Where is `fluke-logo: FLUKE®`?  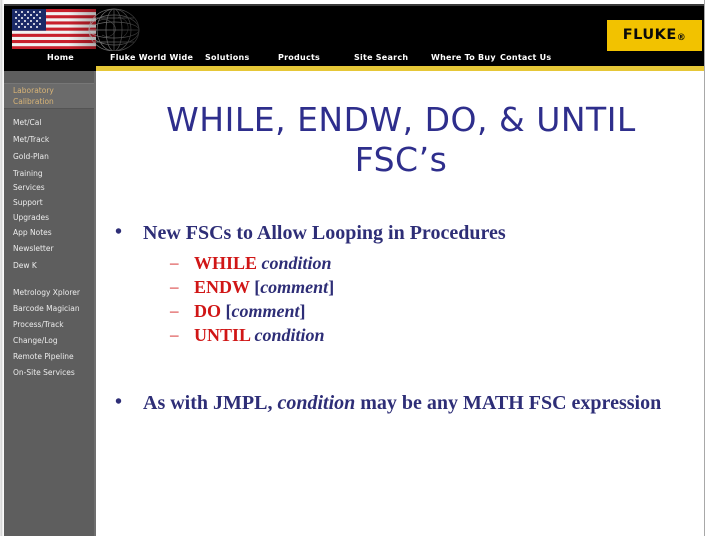
fluke-logo: FLUKE® is located at coordinates (654, 35).